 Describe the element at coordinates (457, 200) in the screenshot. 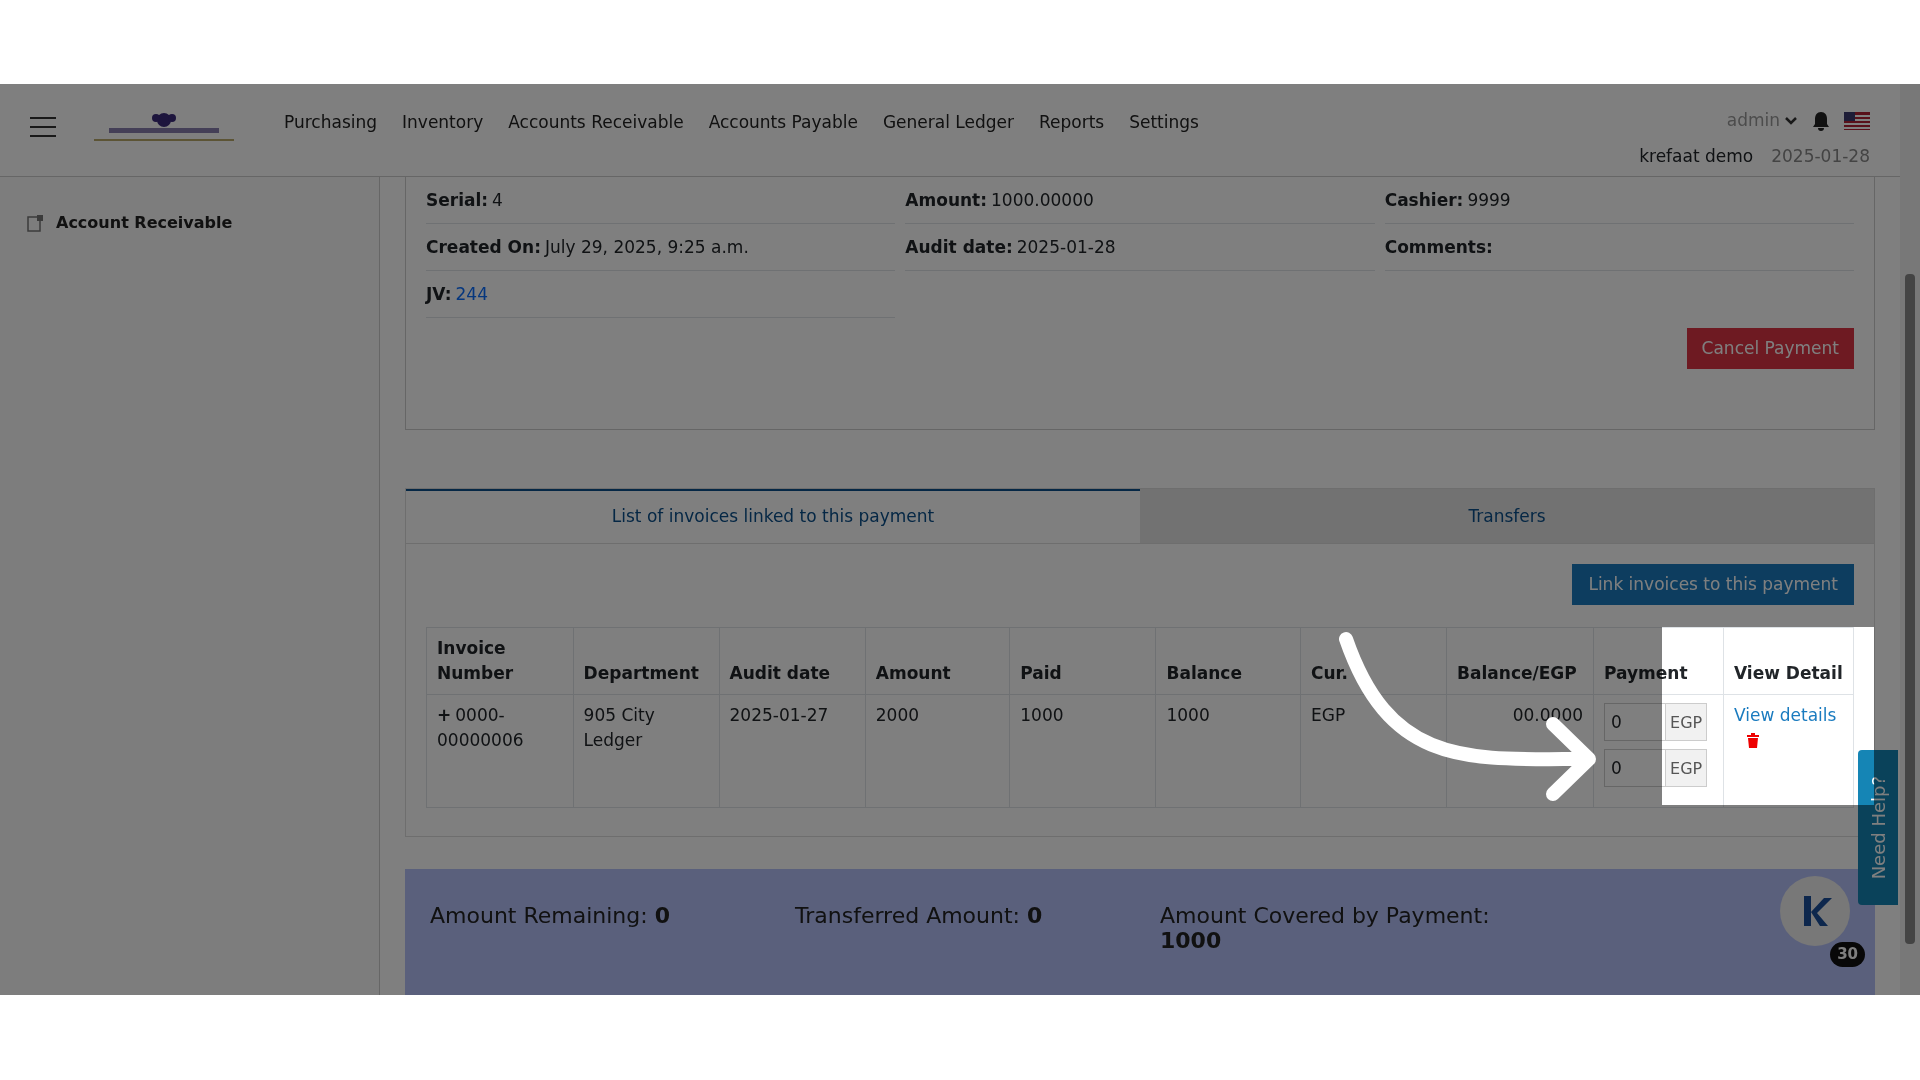

I see `field-label: Serial:` at that location.